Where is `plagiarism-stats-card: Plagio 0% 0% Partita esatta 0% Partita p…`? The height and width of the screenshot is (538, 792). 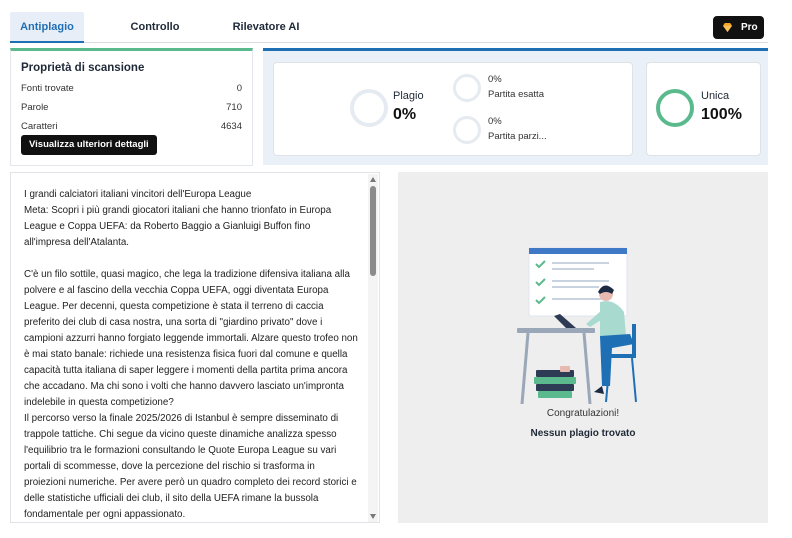 plagiarism-stats-card: Plagio 0% 0% Partita esatta 0% Partita p… is located at coordinates (453, 109).